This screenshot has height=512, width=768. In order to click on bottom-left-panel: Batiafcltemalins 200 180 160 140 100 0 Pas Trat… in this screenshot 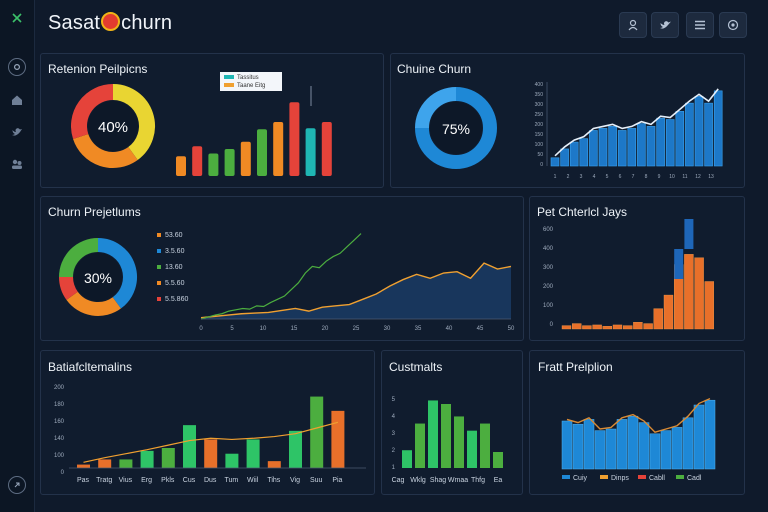, I will do `click(207, 422)`.